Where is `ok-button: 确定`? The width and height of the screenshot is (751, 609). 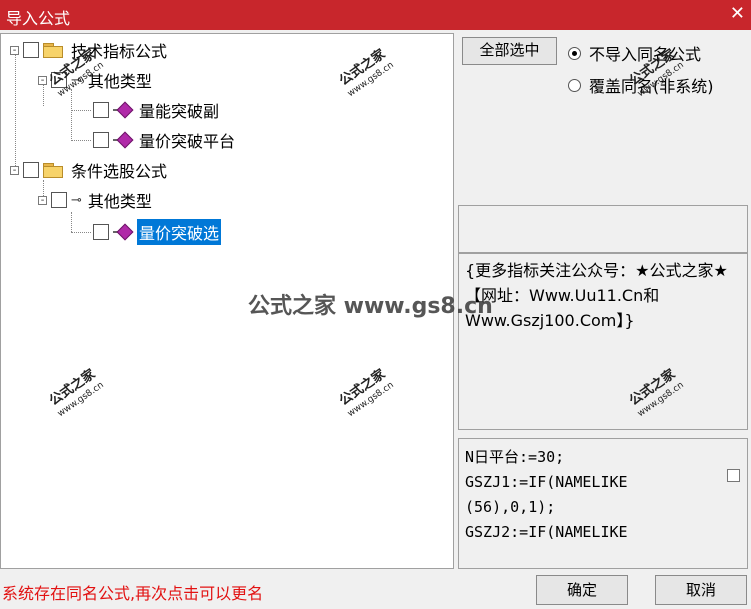
ok-button: 确定 is located at coordinates (582, 590).